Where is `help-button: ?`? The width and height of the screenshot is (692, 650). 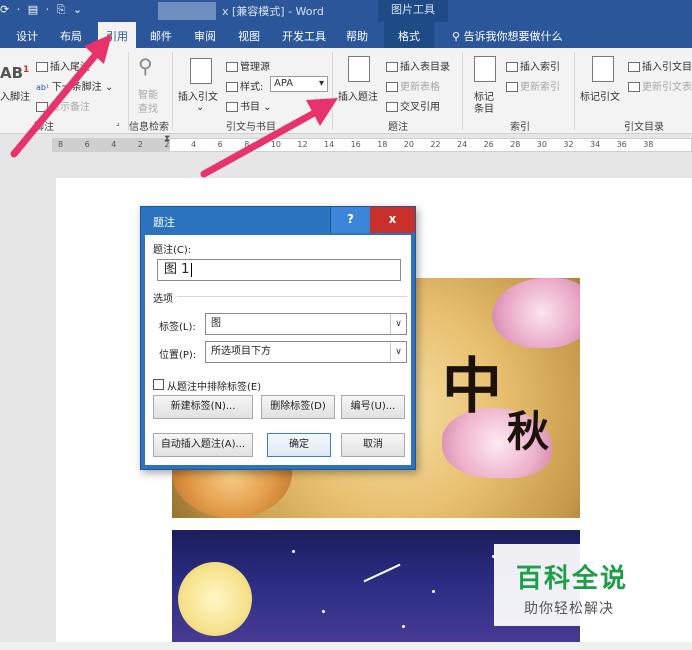 help-button: ? is located at coordinates (350, 220).